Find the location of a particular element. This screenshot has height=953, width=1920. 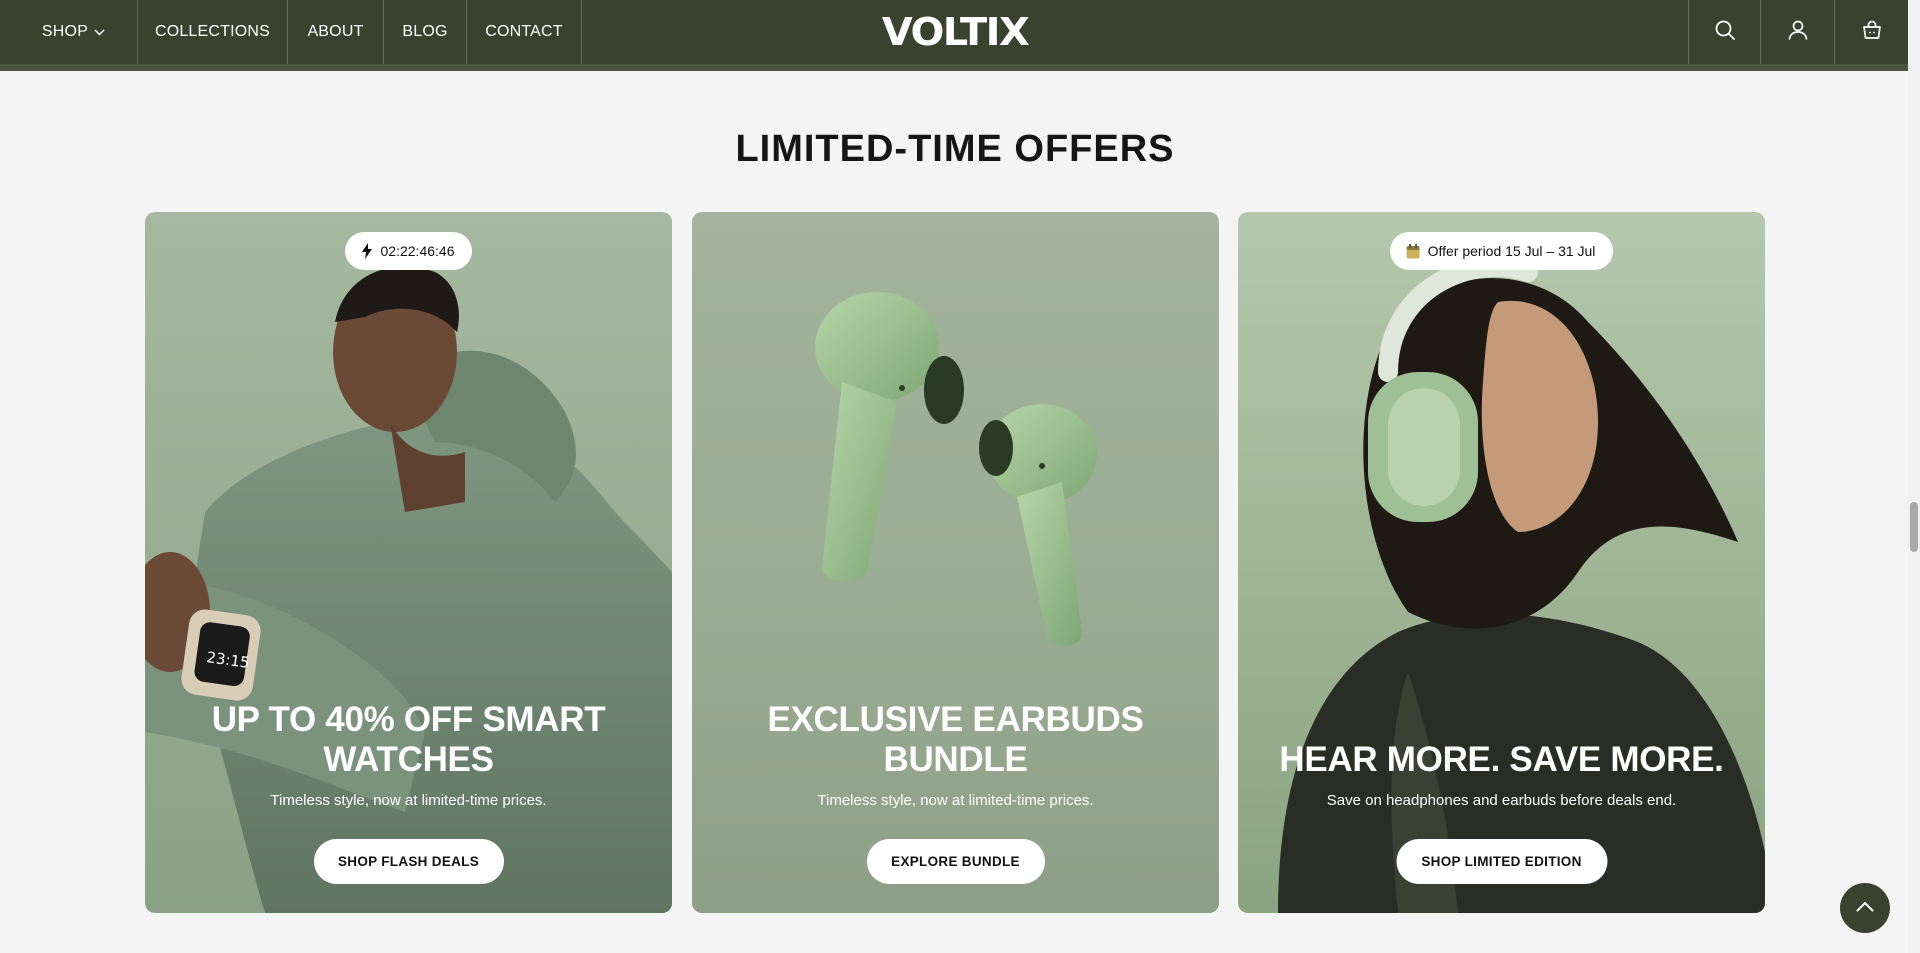

nav-contact: CONTACT is located at coordinates (524, 32).